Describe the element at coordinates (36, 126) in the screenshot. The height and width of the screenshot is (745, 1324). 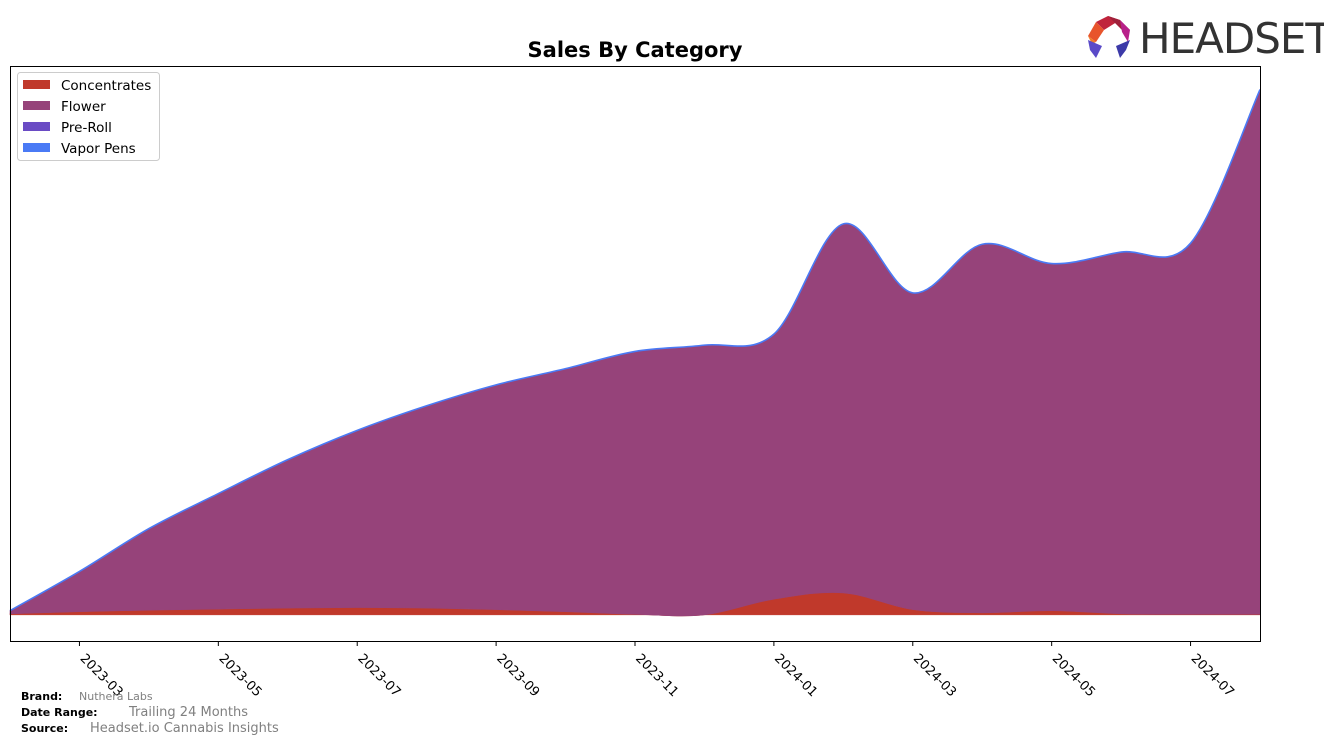
I see `legend-swatch-pre-roll` at that location.